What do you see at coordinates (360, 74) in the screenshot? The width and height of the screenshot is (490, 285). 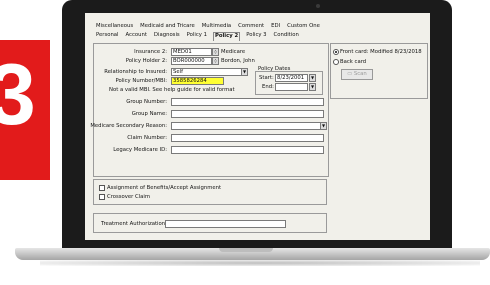 I see `scan-label: Scan` at bounding box center [360, 74].